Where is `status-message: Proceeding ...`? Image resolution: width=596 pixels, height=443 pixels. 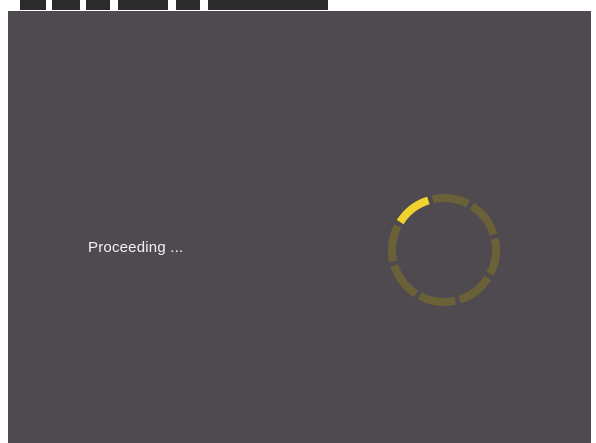
status-message: Proceeding ... is located at coordinates (136, 247).